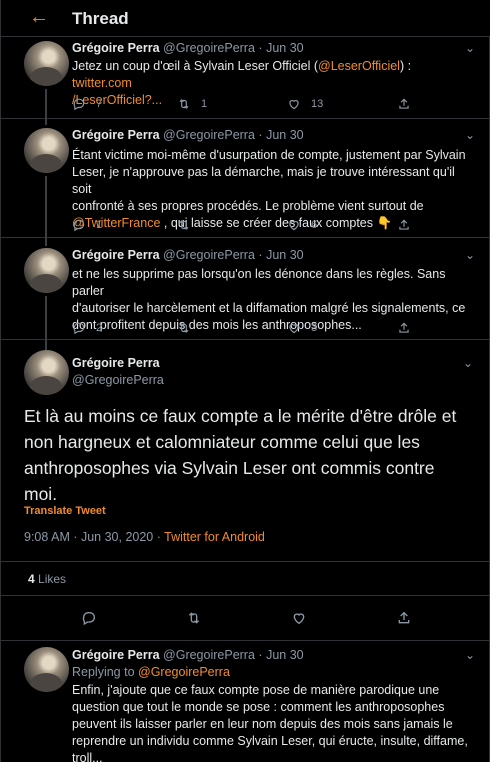  I want to click on like-count: 3, so click(314, 328).